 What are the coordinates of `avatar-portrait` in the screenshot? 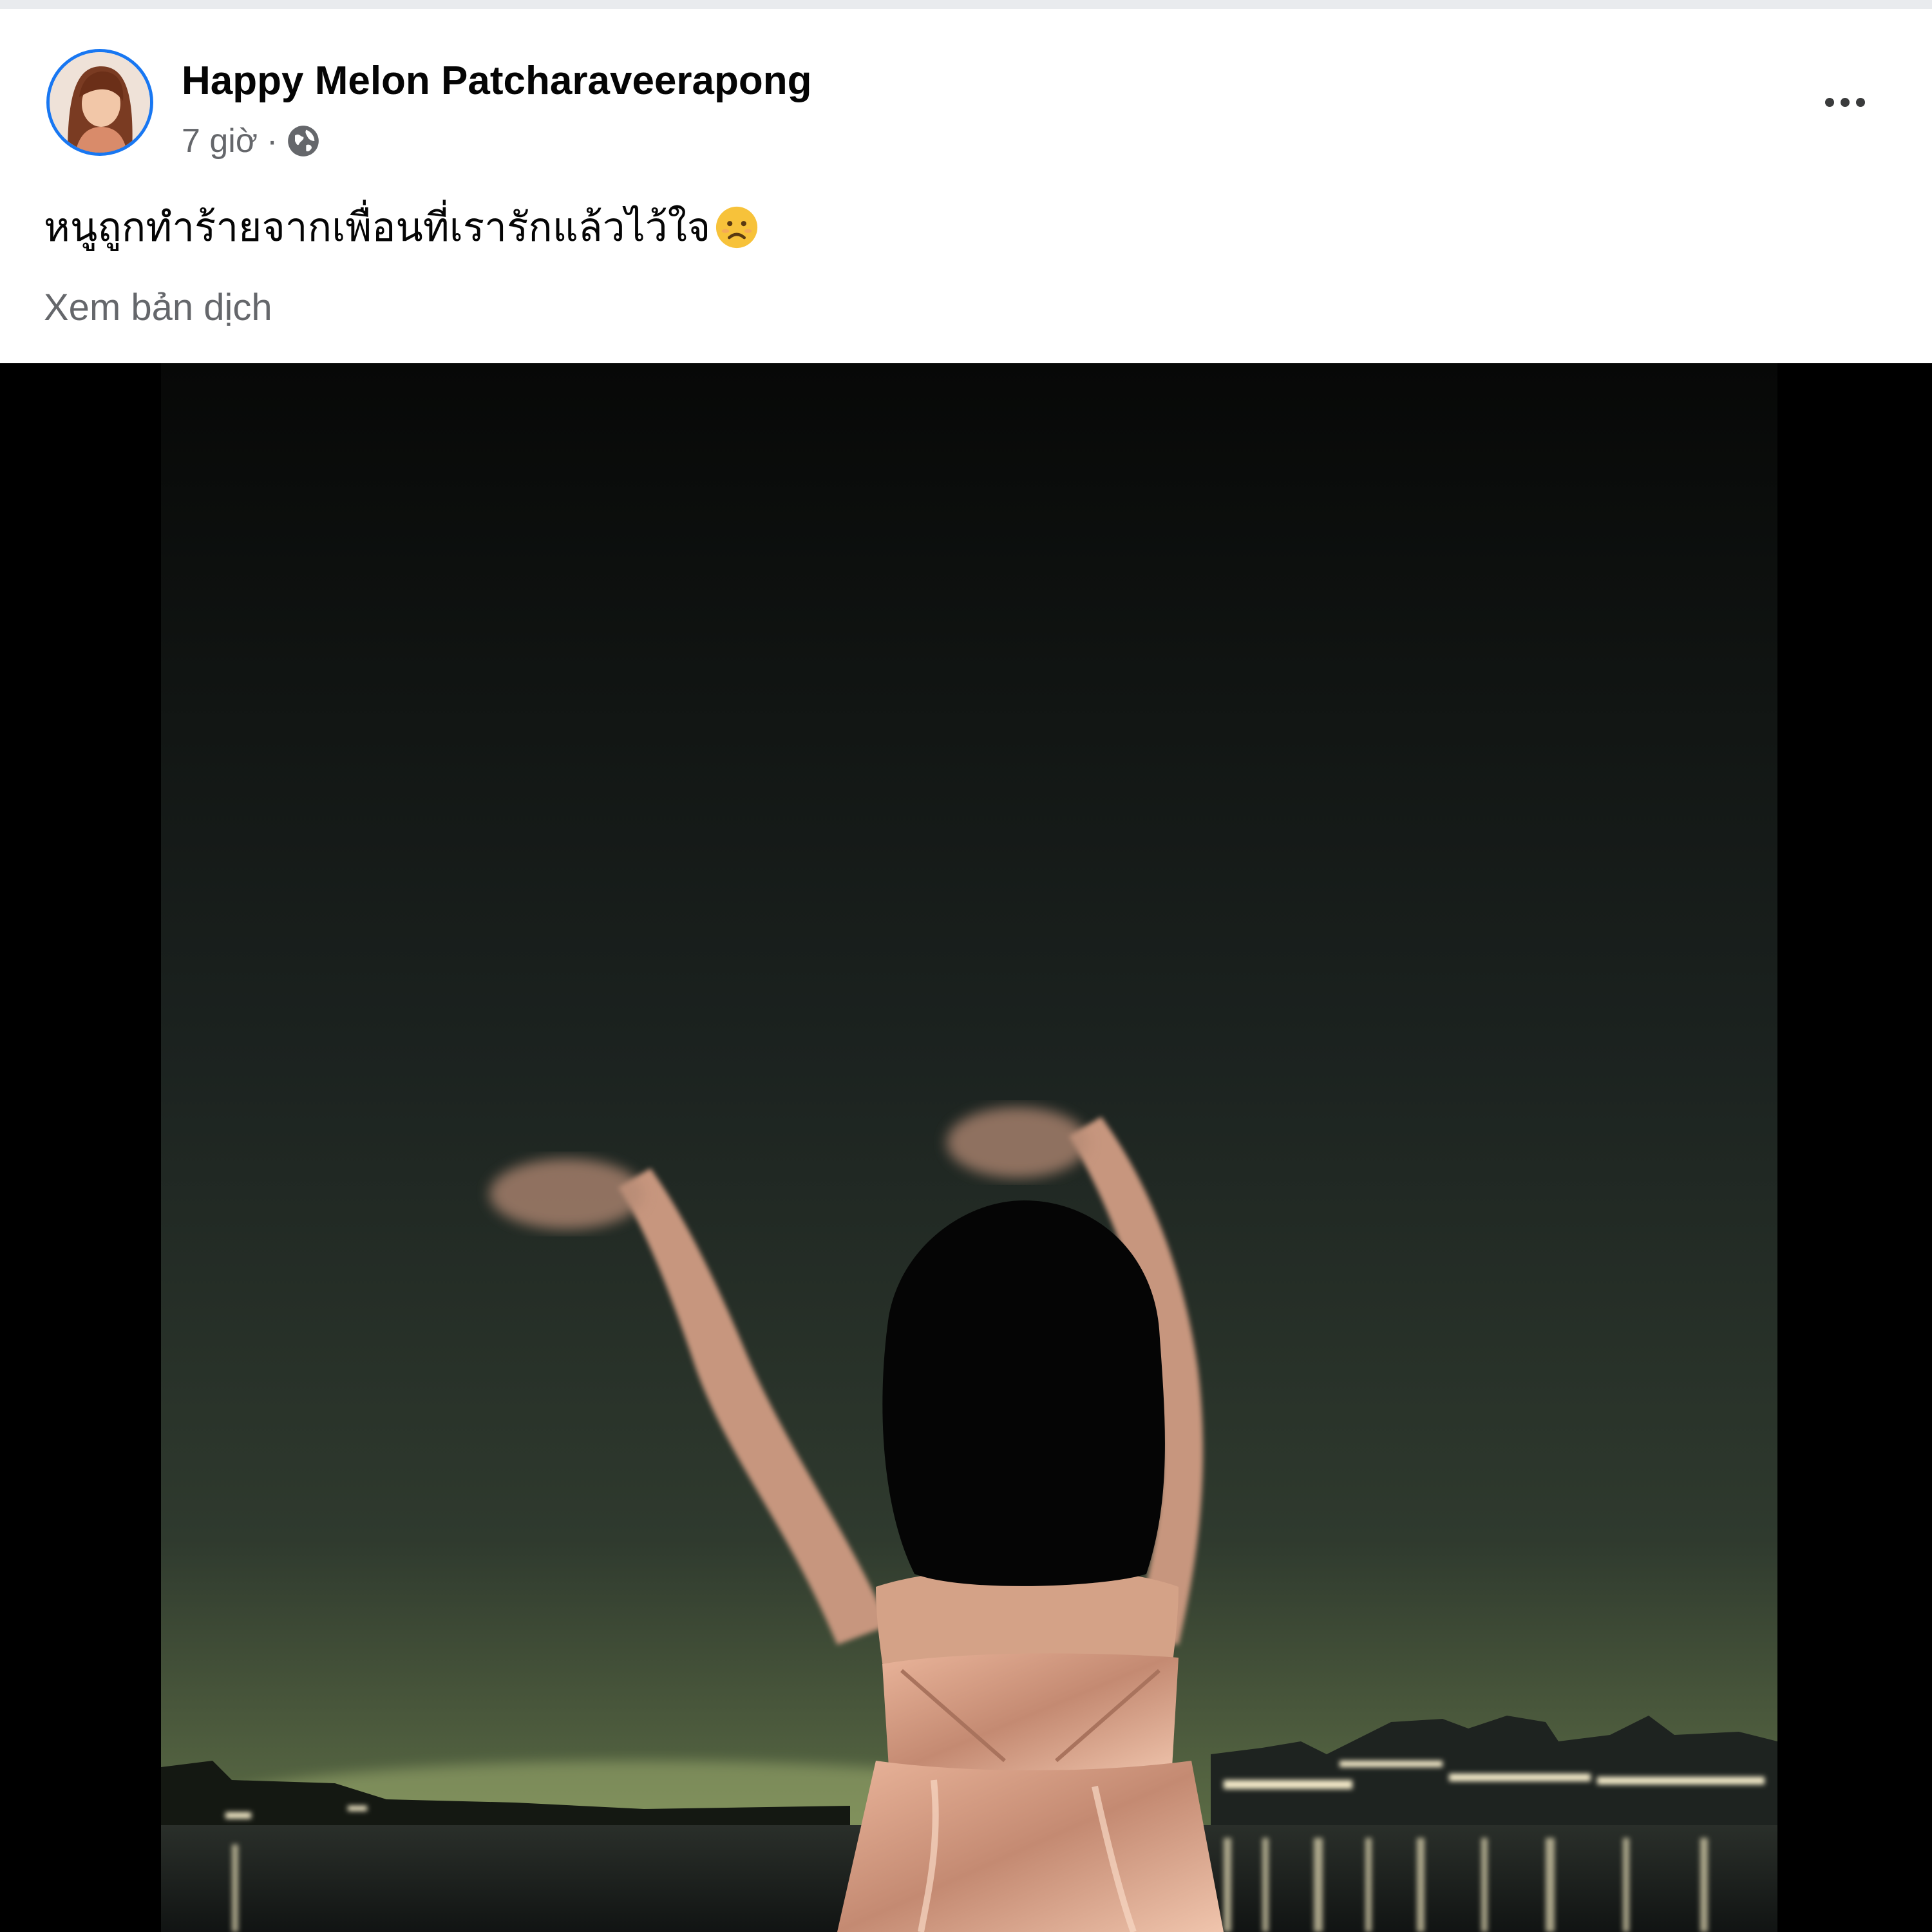 It's located at (100, 103).